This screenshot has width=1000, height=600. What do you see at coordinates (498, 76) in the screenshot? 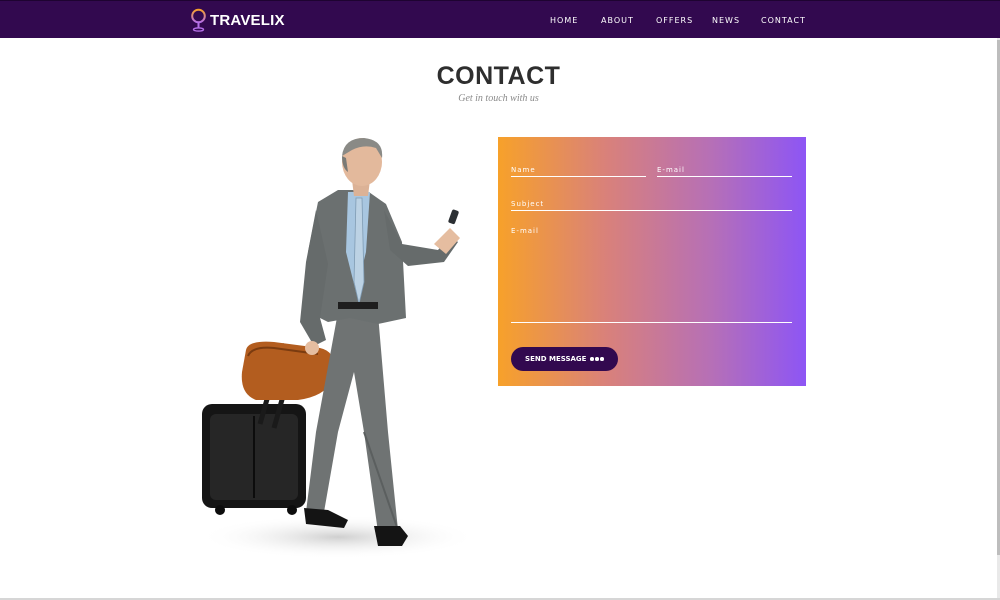
I see `page-title: CONTACT` at bounding box center [498, 76].